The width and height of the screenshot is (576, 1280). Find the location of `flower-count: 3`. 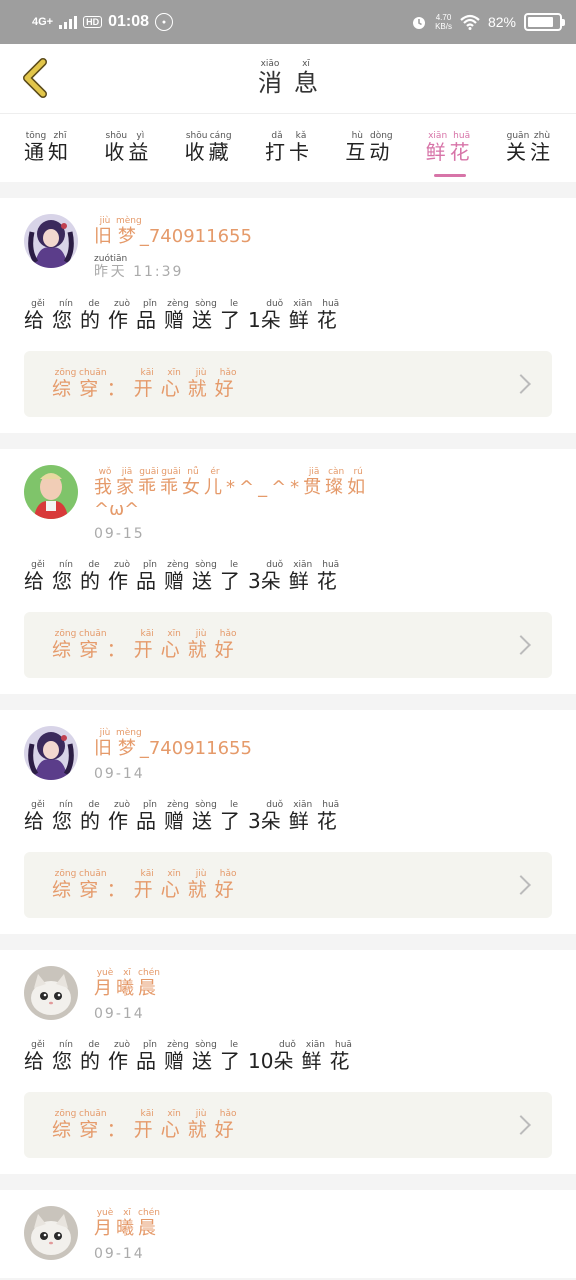

flower-count: 3 is located at coordinates (254, 821).